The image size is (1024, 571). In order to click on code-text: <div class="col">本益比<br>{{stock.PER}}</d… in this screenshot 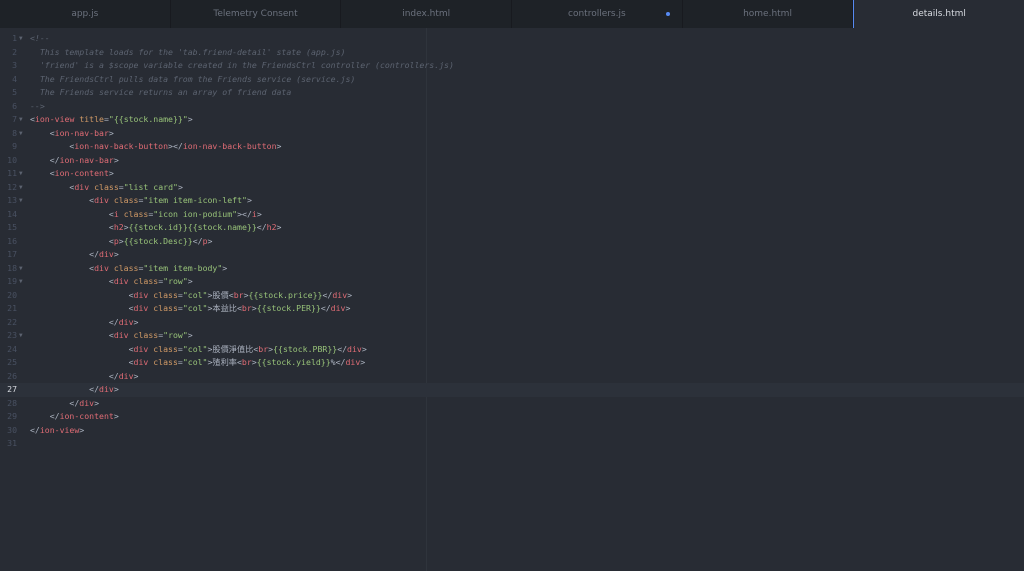, I will do `click(190, 309)`.